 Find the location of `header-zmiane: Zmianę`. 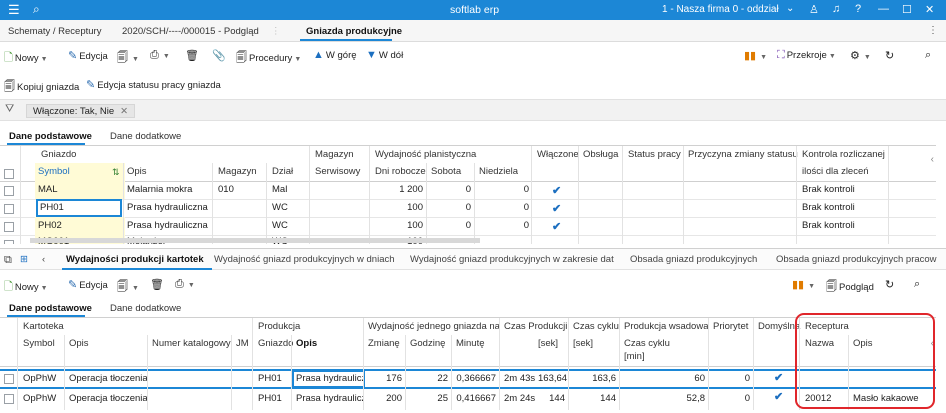

header-zmiane: Zmianę is located at coordinates (384, 344).